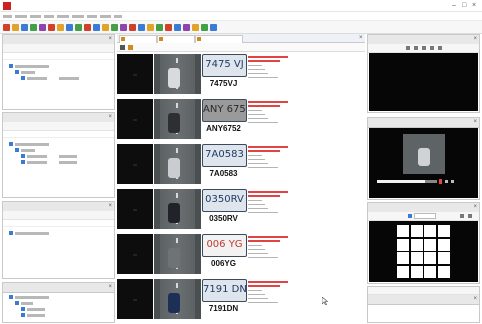 Image resolution: width=482 pixels, height=324 pixels. What do you see at coordinates (130, 47) in the screenshot?
I see `settings-icon` at bounding box center [130, 47].